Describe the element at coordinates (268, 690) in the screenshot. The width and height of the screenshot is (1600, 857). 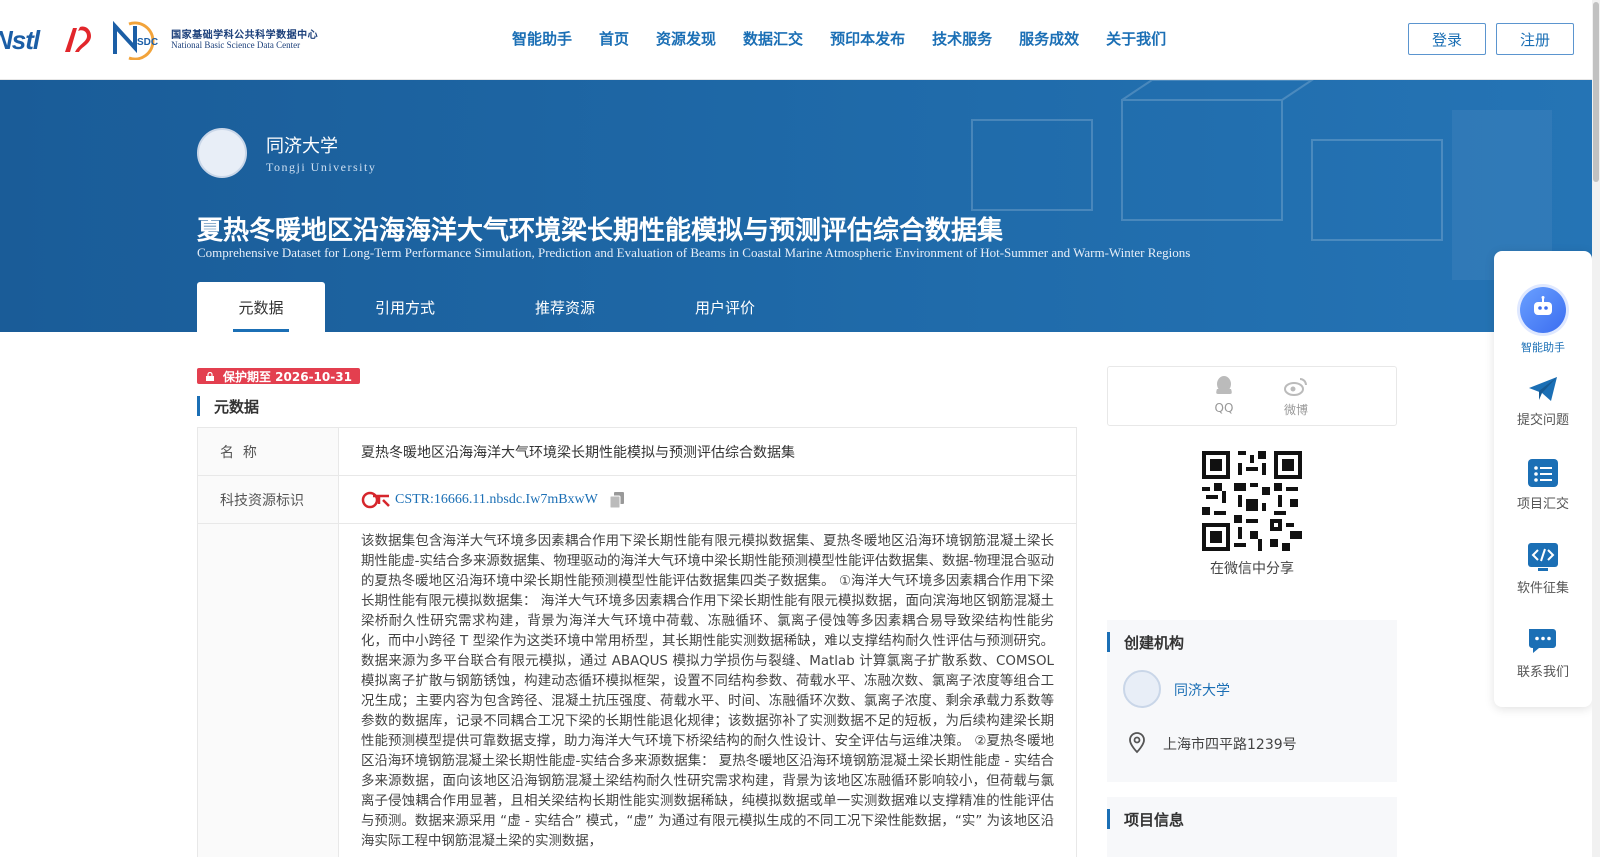
I see `description-key` at that location.